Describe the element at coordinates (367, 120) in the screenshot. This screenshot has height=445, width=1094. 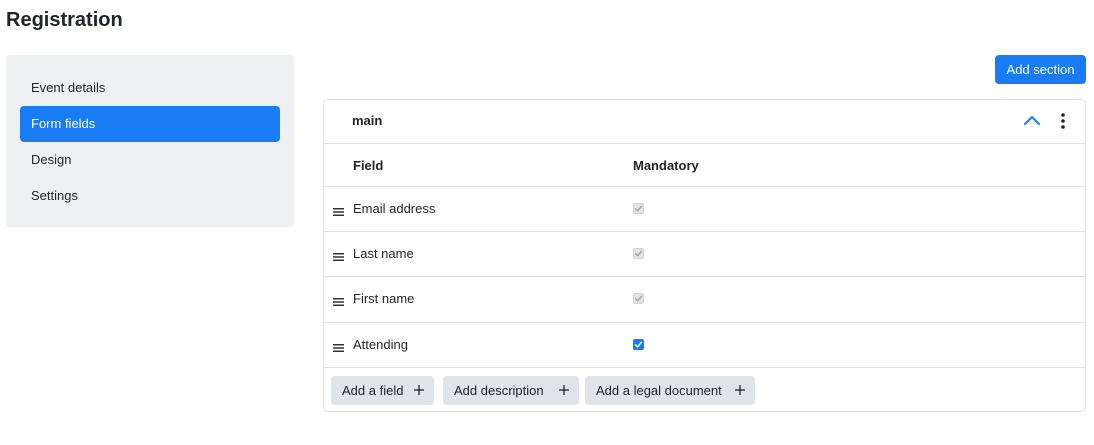
I see `section-name: main` at that location.